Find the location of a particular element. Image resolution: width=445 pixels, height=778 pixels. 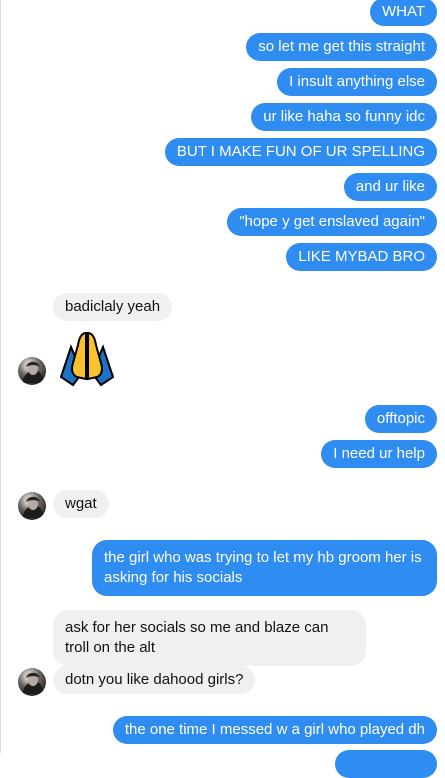

message-bubble-outgoing: offtopic is located at coordinates (400, 419).